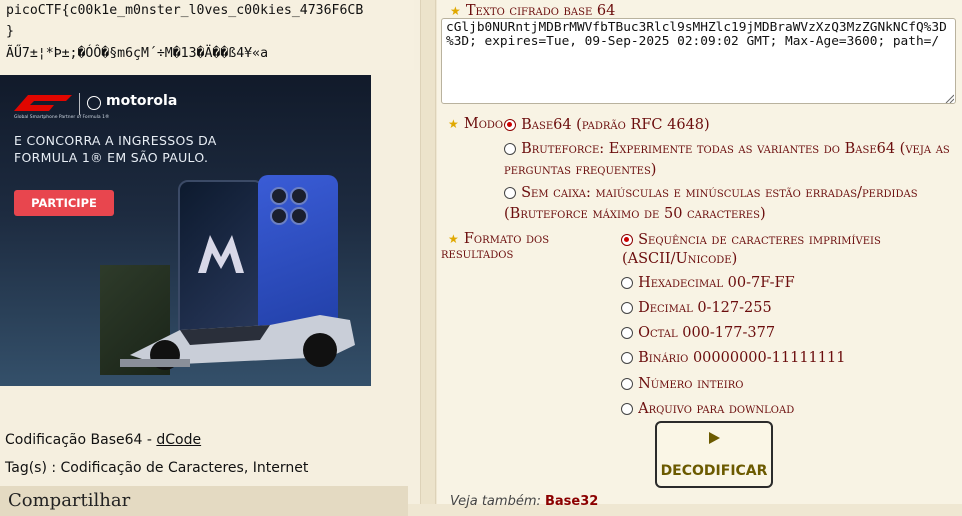 This screenshot has height=516, width=962. What do you see at coordinates (69, 500) in the screenshot?
I see `share-label: Compartilhar` at bounding box center [69, 500].